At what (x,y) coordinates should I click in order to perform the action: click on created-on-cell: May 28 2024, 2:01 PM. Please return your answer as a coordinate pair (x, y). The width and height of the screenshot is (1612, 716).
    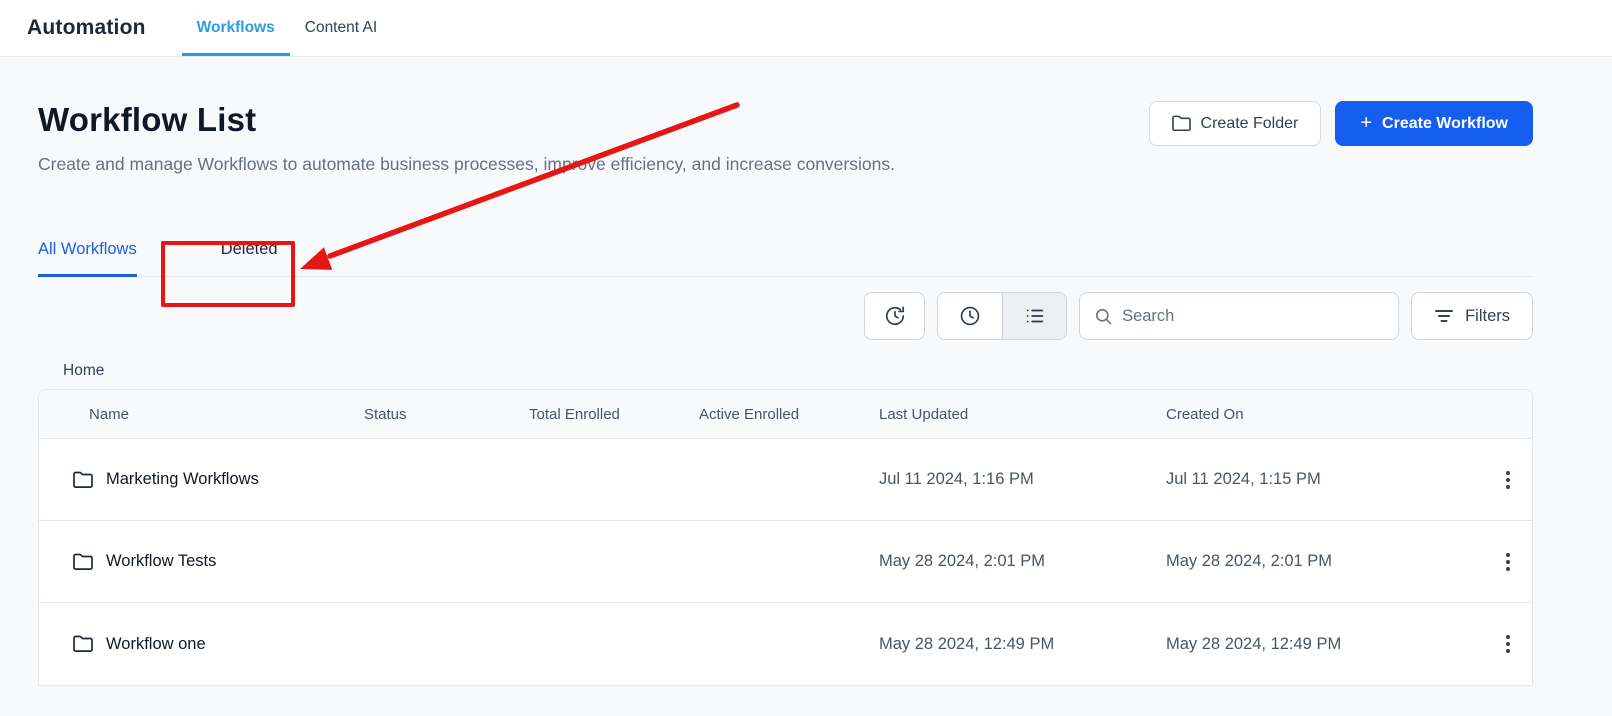
    Looking at the image, I should click on (1249, 561).